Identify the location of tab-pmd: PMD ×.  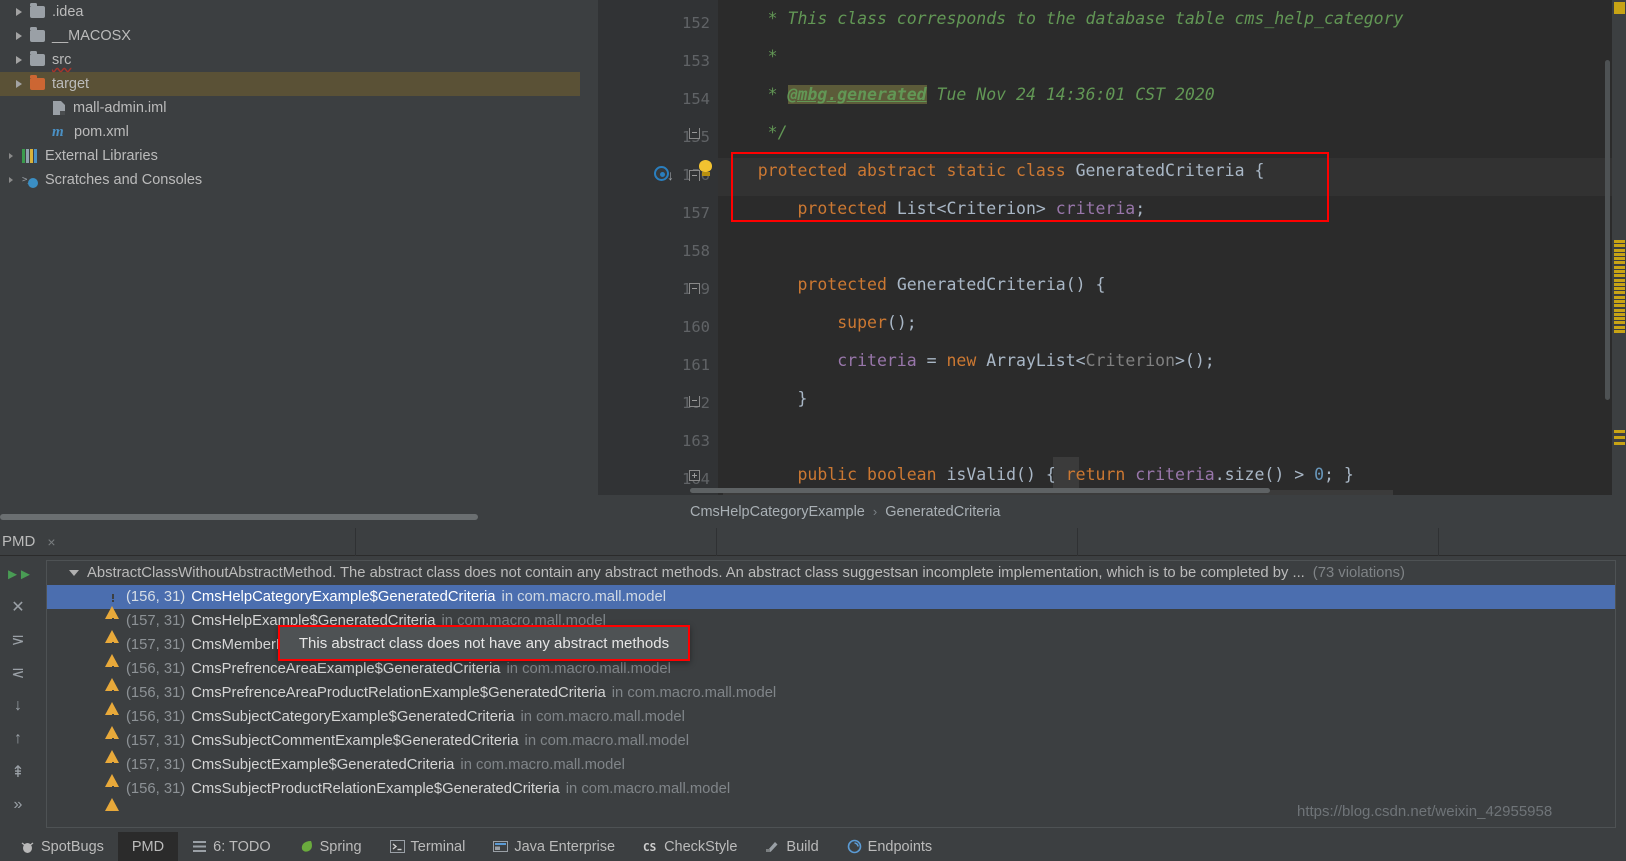
(35, 542).